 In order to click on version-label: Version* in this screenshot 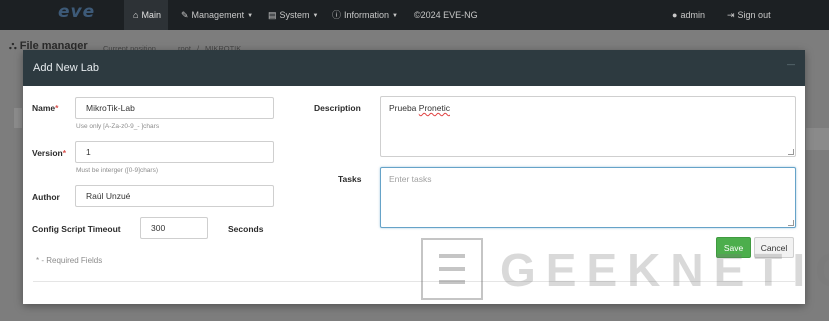, I will do `click(49, 153)`.